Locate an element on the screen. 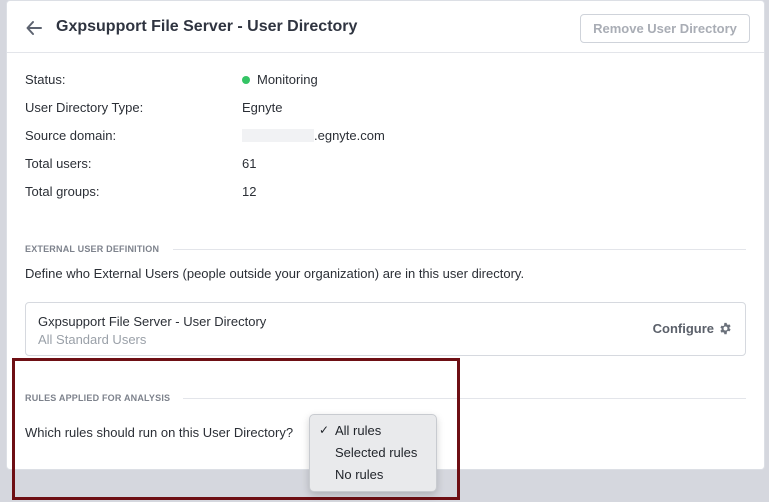  status-value: Monitoring is located at coordinates (280, 79).